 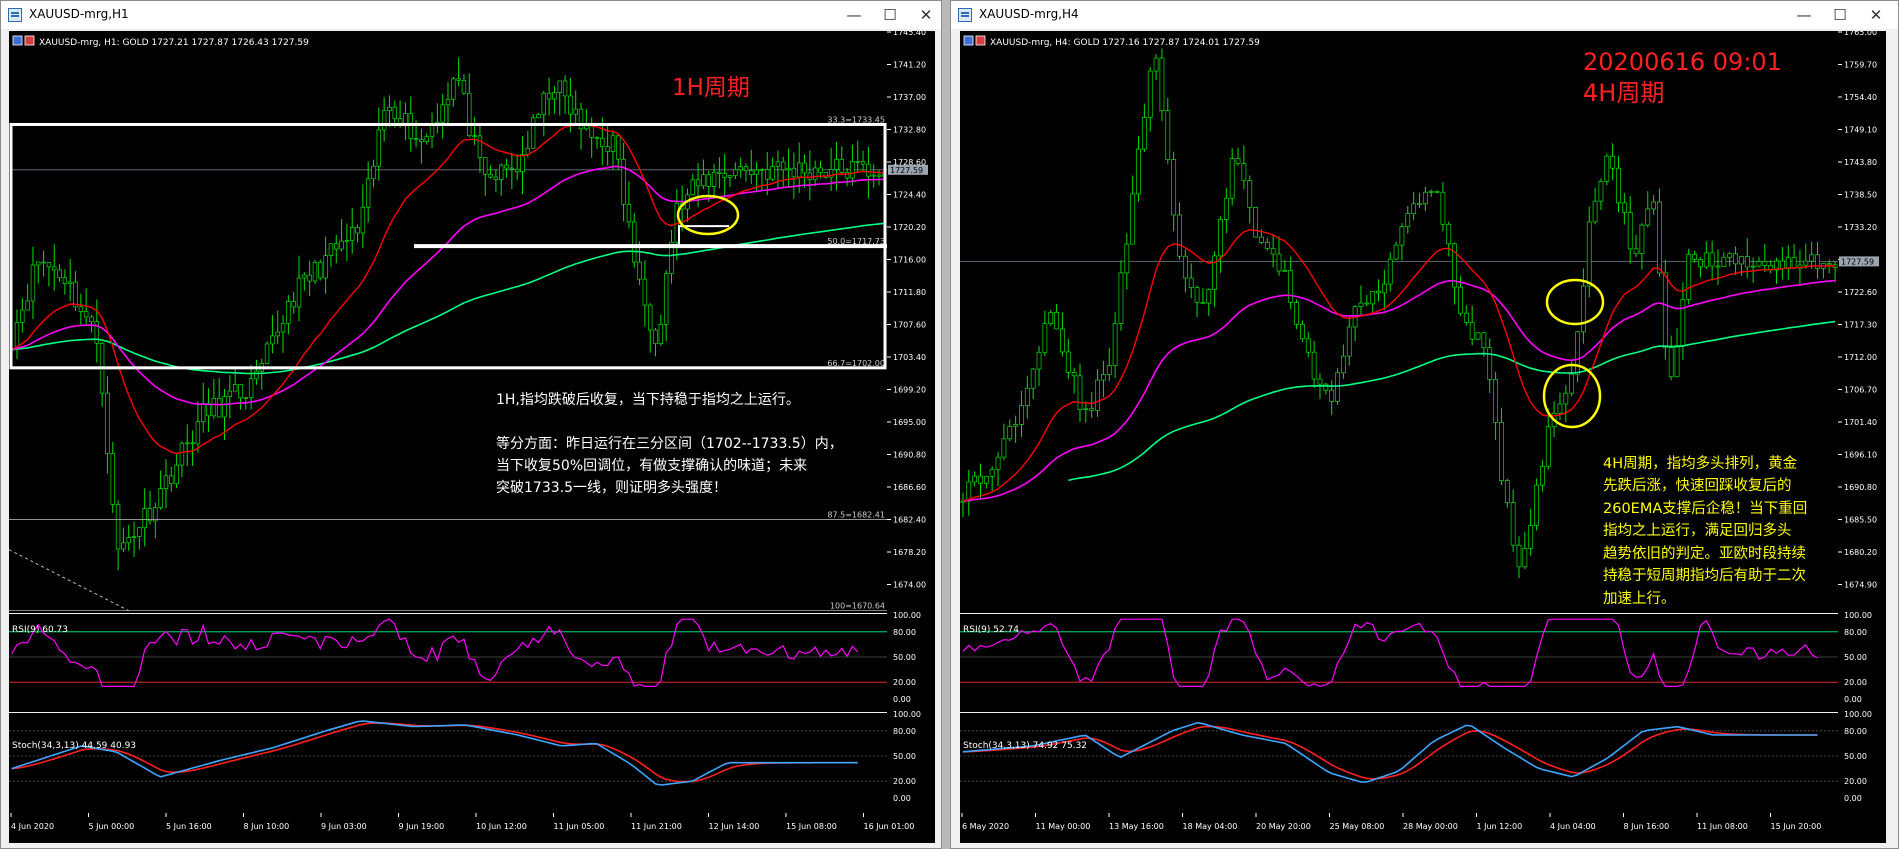 I want to click on price-tick-label: 1690.80, so click(x=909, y=455).